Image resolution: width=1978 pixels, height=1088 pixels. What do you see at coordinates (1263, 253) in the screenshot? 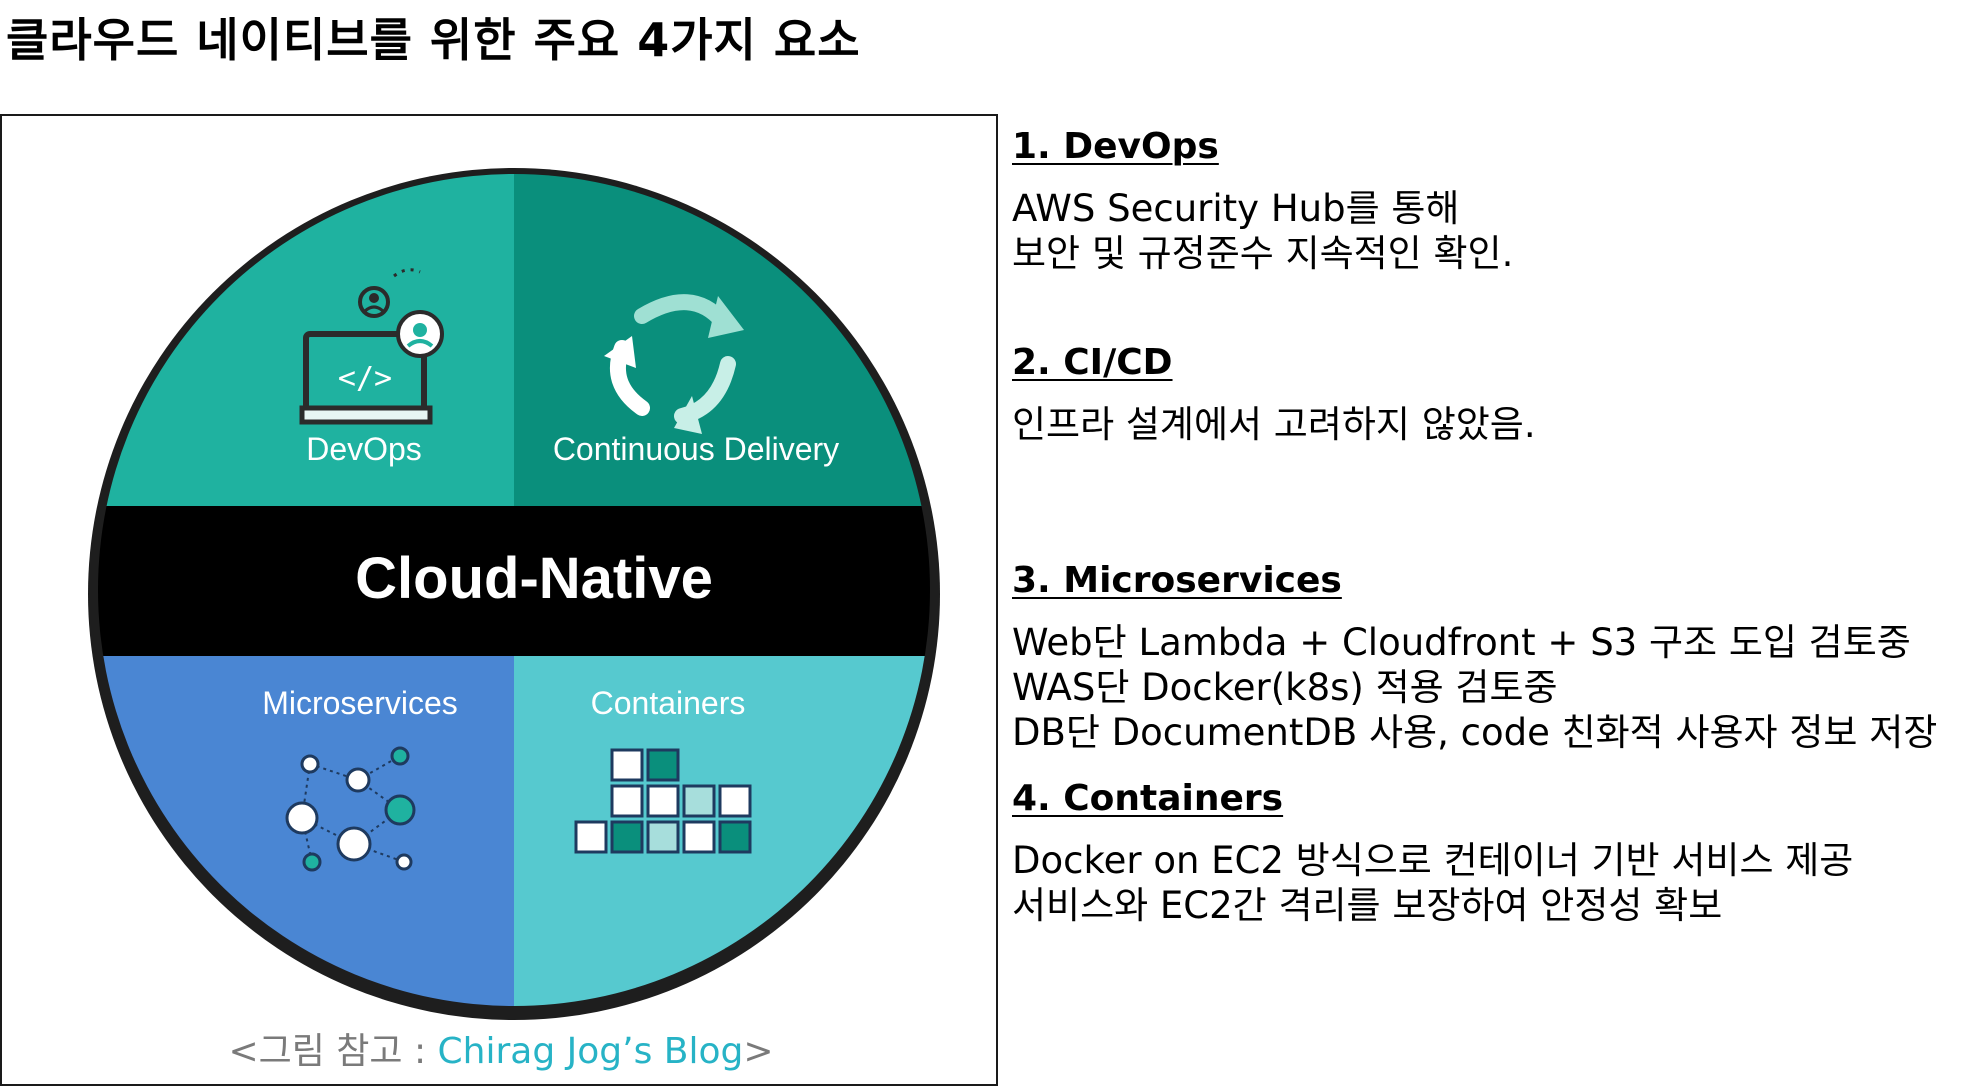
I see `section-line: 보안 및 규정준수 지속적인 확인.` at bounding box center [1263, 253].